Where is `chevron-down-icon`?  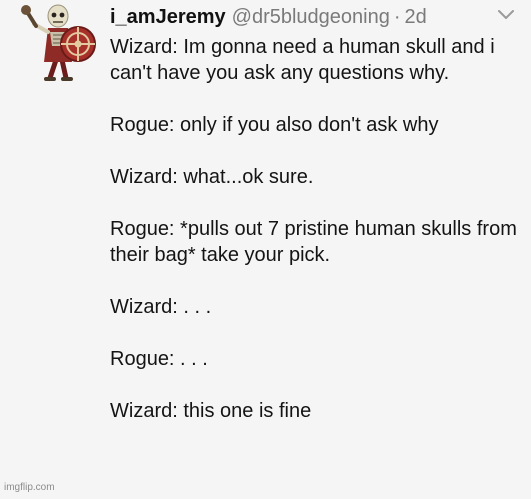 chevron-down-icon is located at coordinates (506, 15).